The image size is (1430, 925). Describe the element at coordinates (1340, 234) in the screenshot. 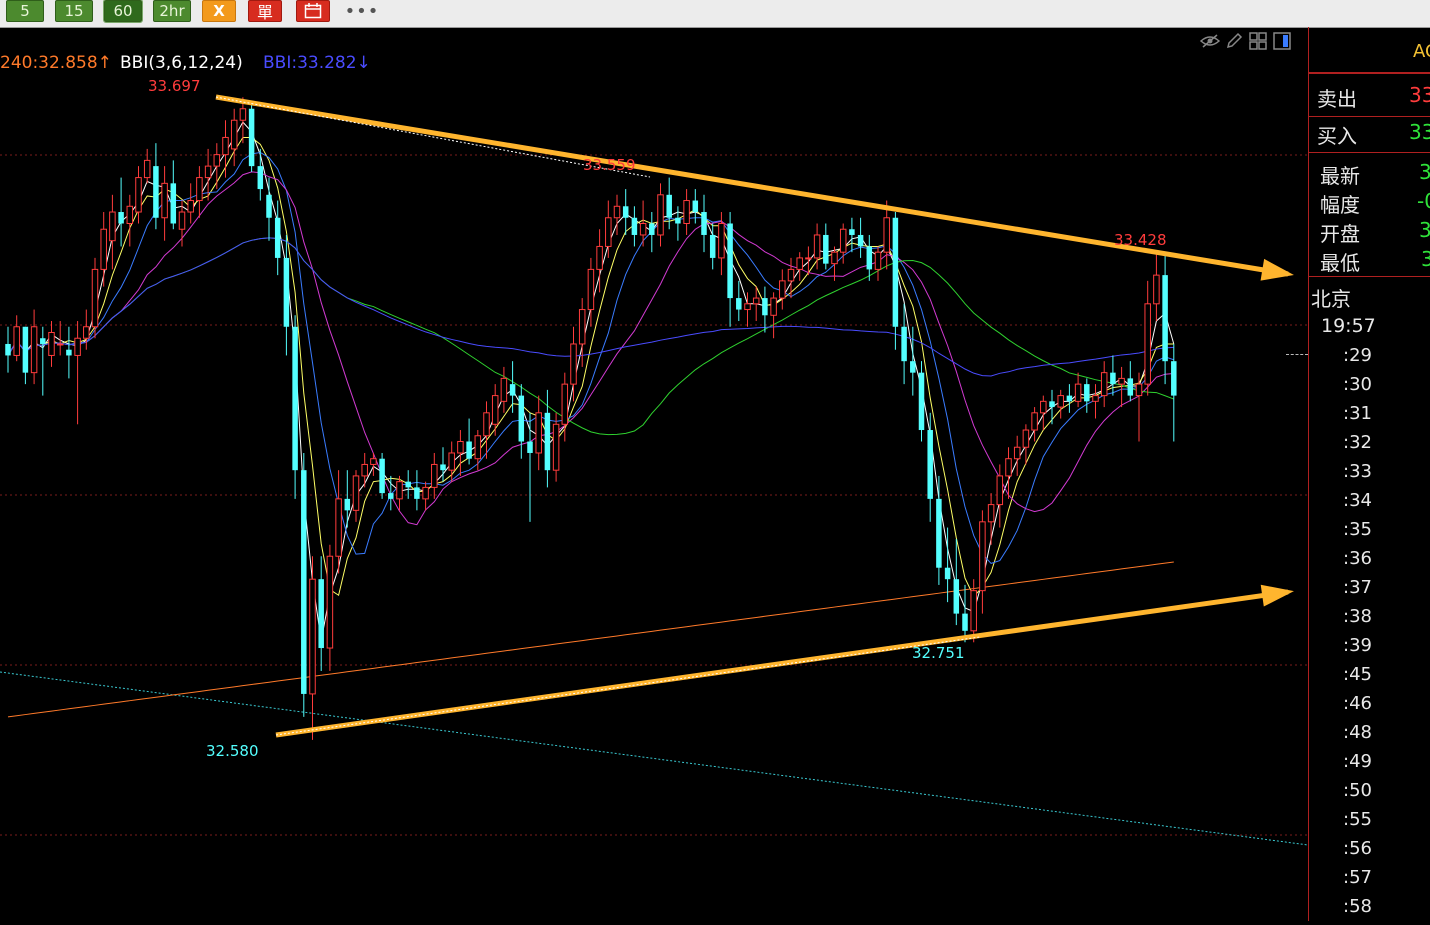

I see `open-label: 开盘` at that location.